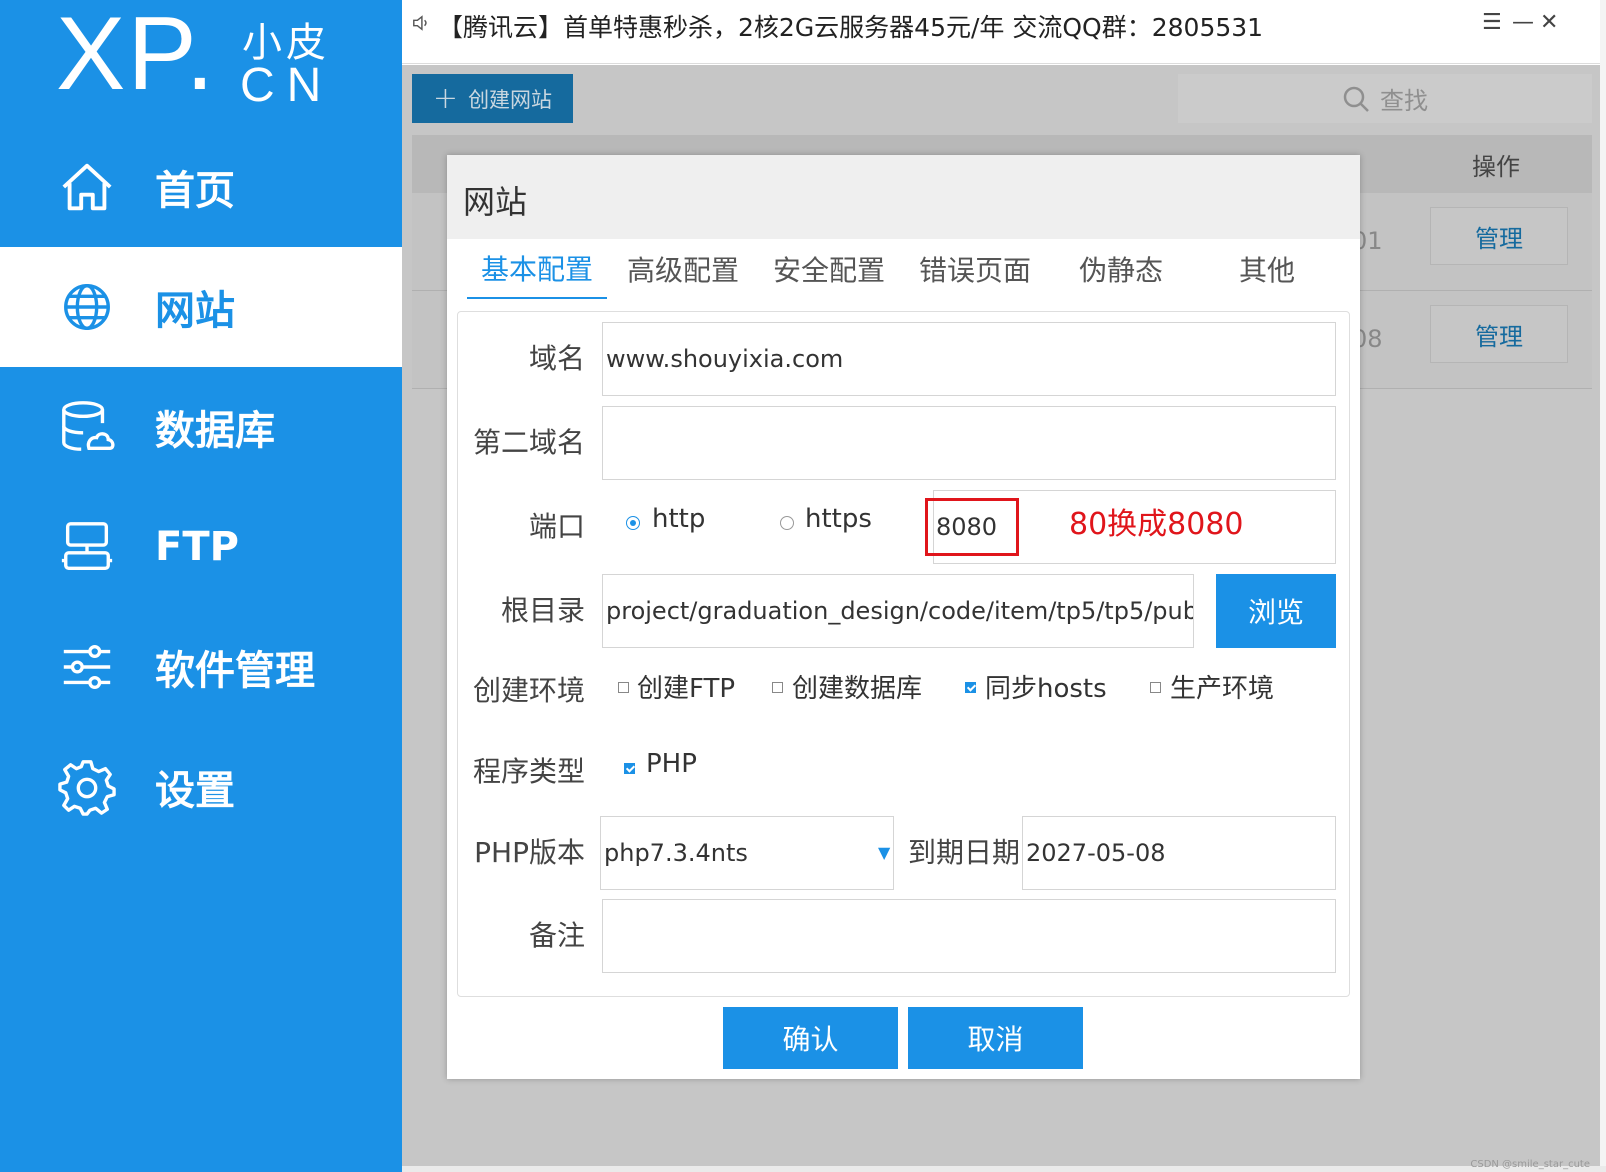 Image resolution: width=1606 pixels, height=1172 pixels. What do you see at coordinates (556, 526) in the screenshot?
I see `port-label: 端口` at bounding box center [556, 526].